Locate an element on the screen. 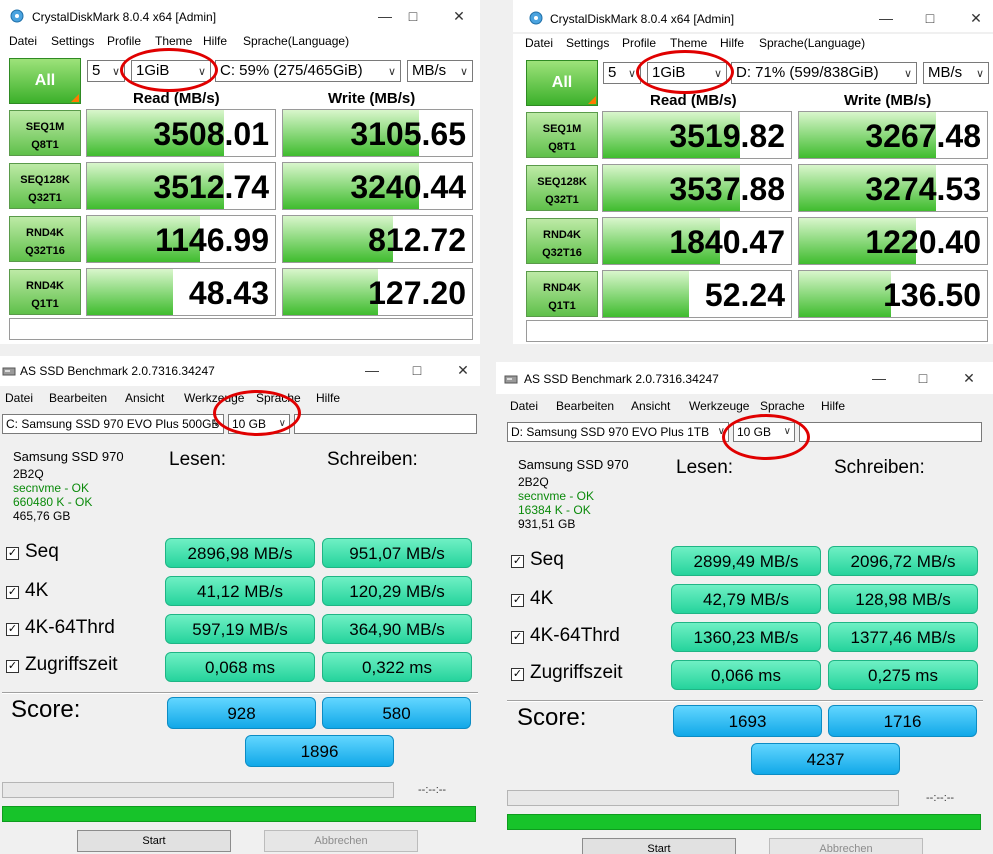 The image size is (993, 854). drive-icon is located at coordinates (511, 379).